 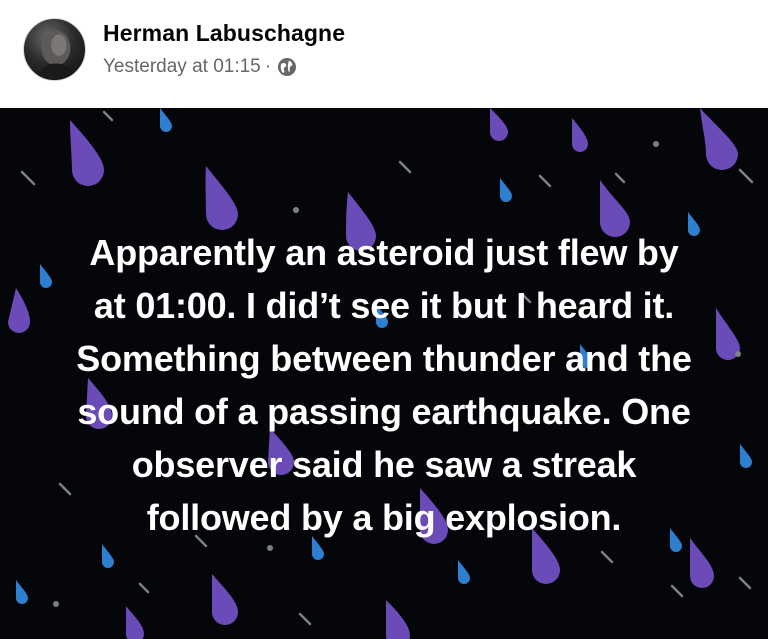 I want to click on post-meta: Yesterday at 01:15 ·, so click(x=200, y=67).